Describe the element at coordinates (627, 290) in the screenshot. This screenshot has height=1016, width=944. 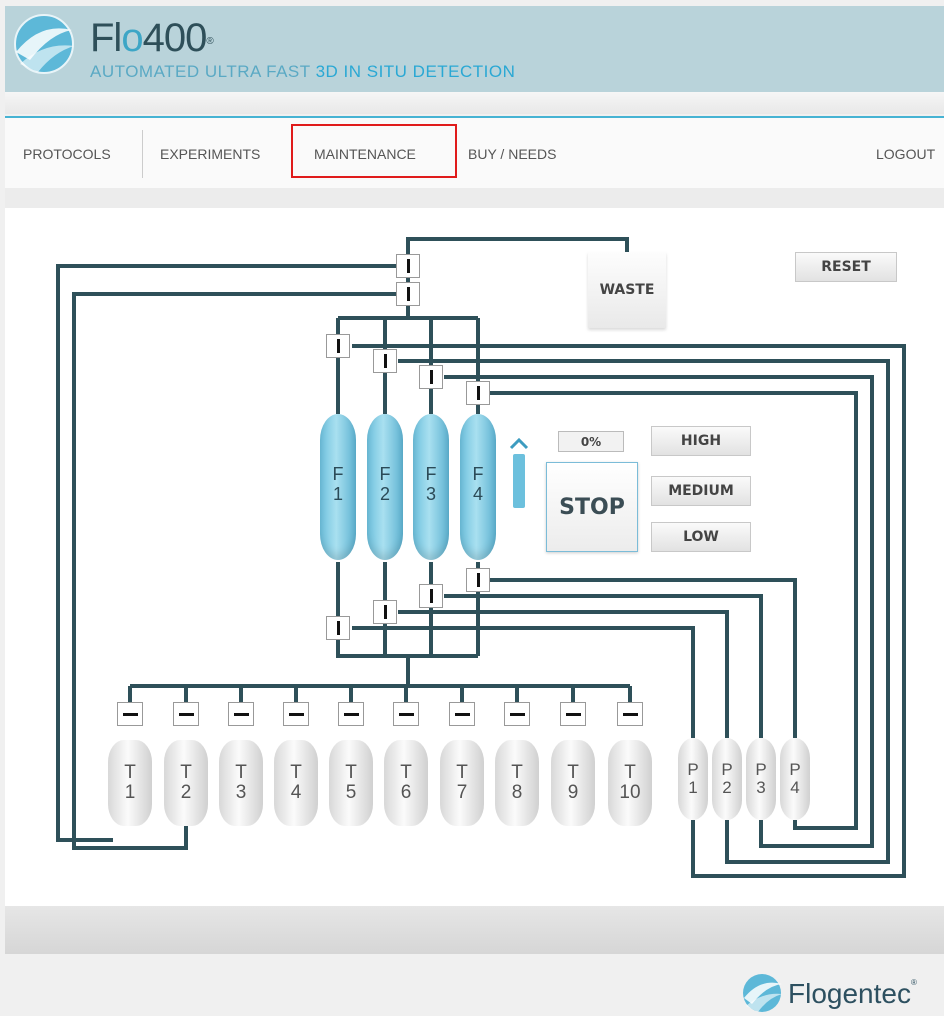
I see `waste-button: WASTE` at that location.